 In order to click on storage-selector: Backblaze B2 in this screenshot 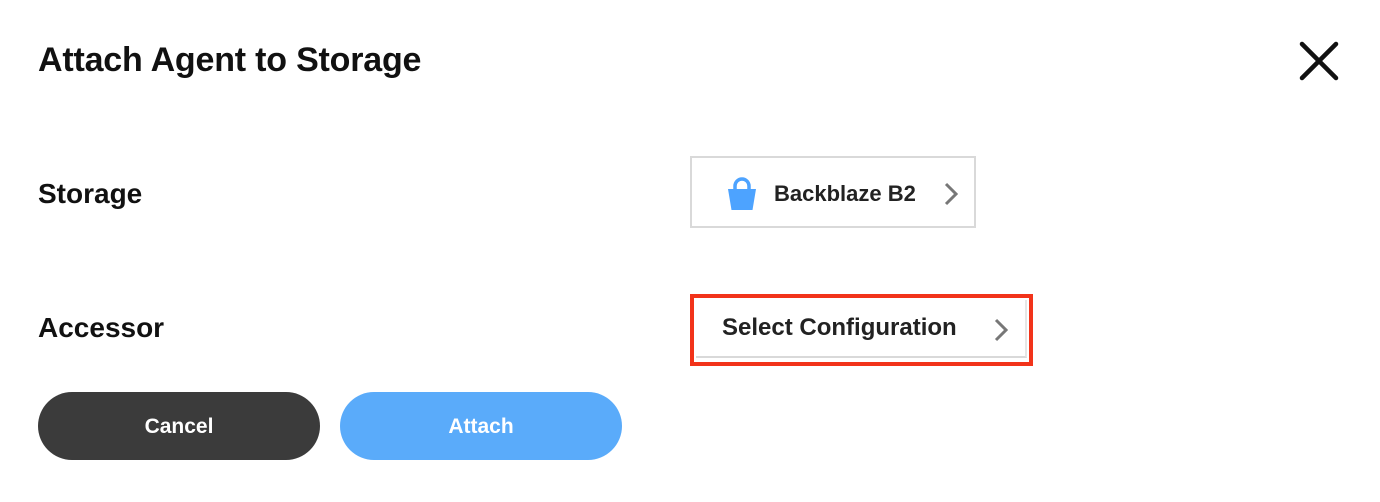, I will do `click(833, 192)`.